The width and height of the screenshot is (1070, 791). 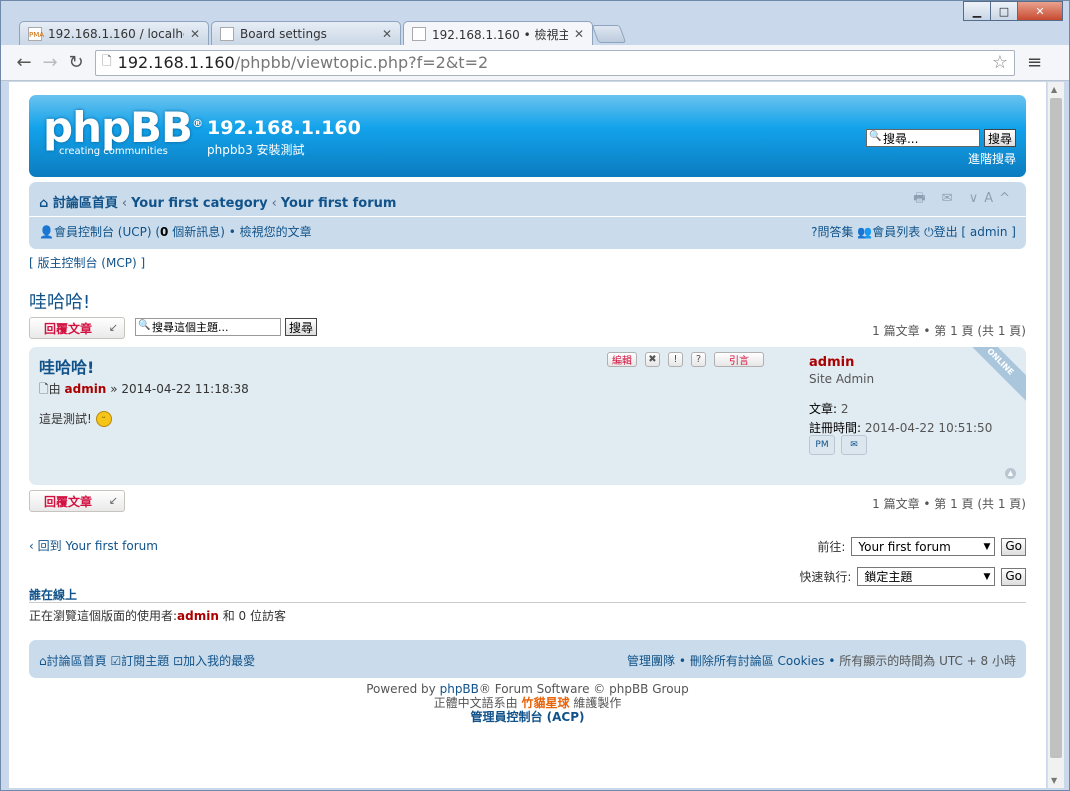 What do you see at coordinates (144, 389) in the screenshot?
I see `post-meta: 🗋由 admin » 2014-04-22 11:18:38` at bounding box center [144, 389].